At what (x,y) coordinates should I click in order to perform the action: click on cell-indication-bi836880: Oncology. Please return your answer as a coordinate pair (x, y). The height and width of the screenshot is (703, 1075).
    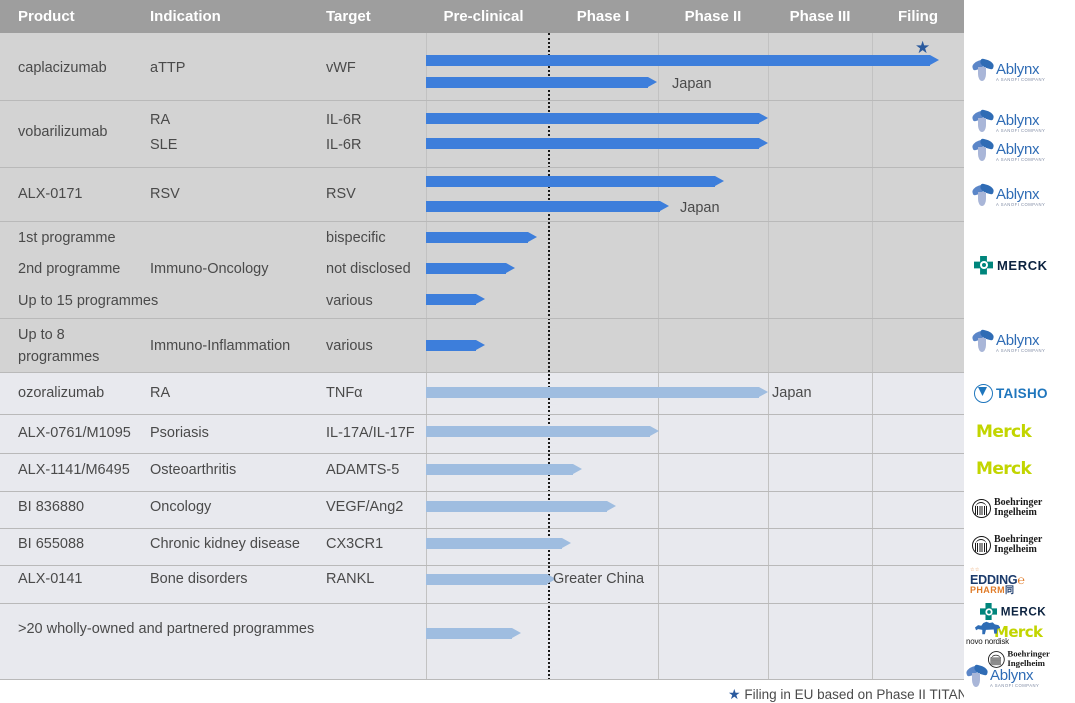
    Looking at the image, I should click on (181, 507).